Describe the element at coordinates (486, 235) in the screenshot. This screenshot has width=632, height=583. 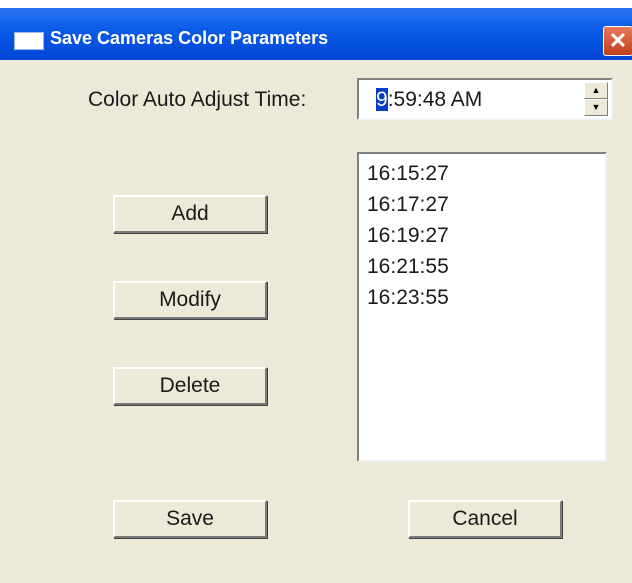
I see `list-item: 16:19:27` at that location.